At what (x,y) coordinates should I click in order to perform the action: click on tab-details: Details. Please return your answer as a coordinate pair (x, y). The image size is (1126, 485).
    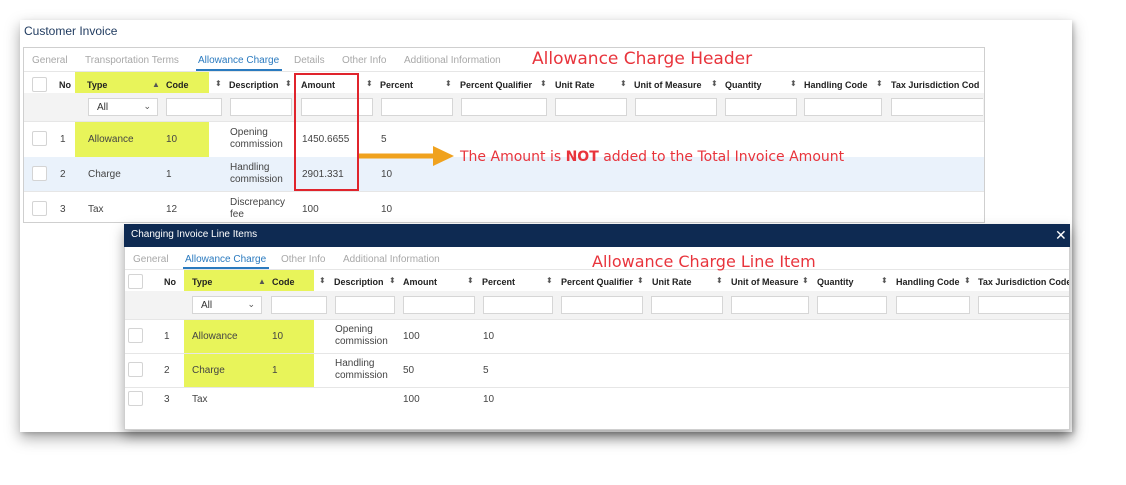
    Looking at the image, I should click on (309, 60).